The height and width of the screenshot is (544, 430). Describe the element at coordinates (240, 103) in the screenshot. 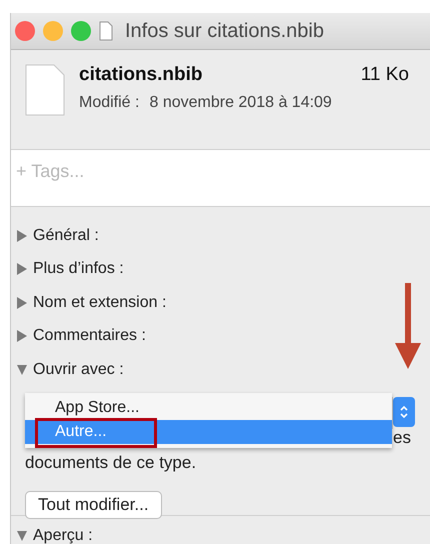

I see `modified-date: 8 novembre 2018 à 14:09` at that location.